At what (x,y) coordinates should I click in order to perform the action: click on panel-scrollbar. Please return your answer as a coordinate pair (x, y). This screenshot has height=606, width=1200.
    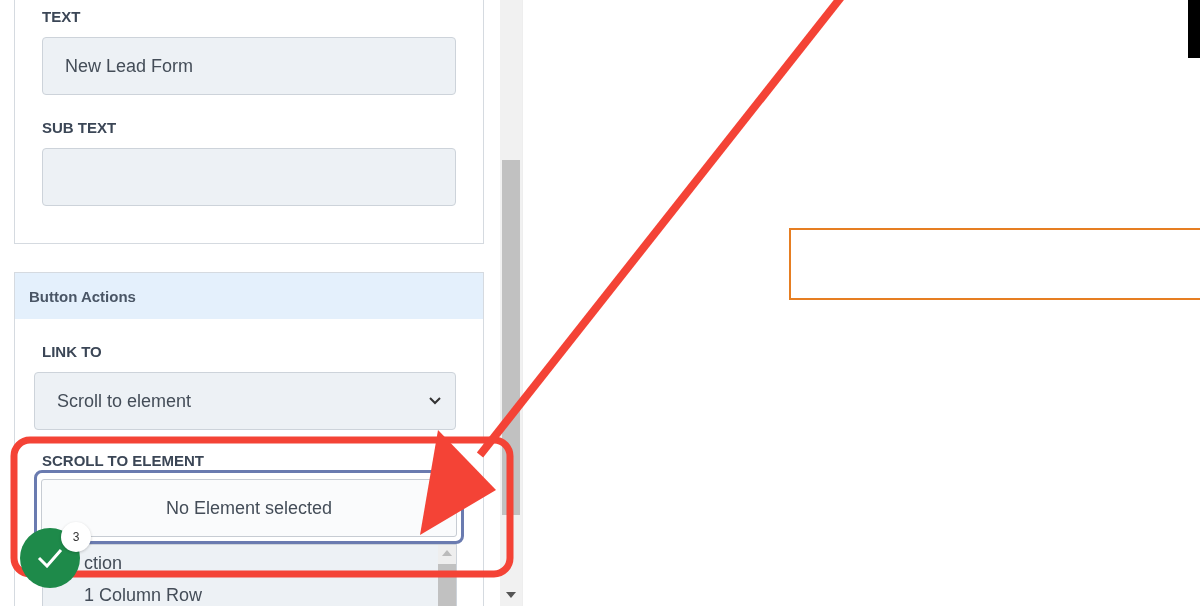
    Looking at the image, I should click on (511, 303).